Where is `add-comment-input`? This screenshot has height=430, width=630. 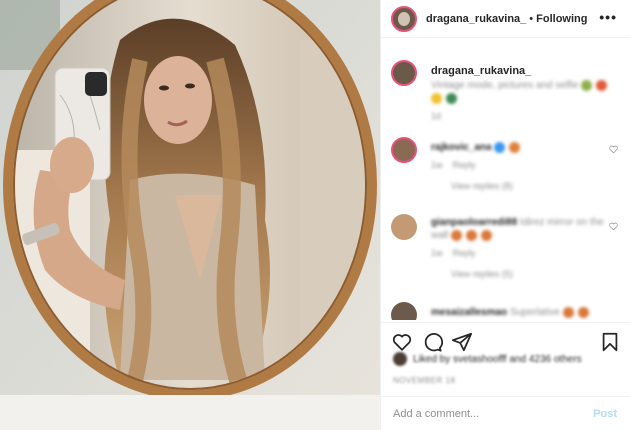 add-comment-input is located at coordinates (483, 413).